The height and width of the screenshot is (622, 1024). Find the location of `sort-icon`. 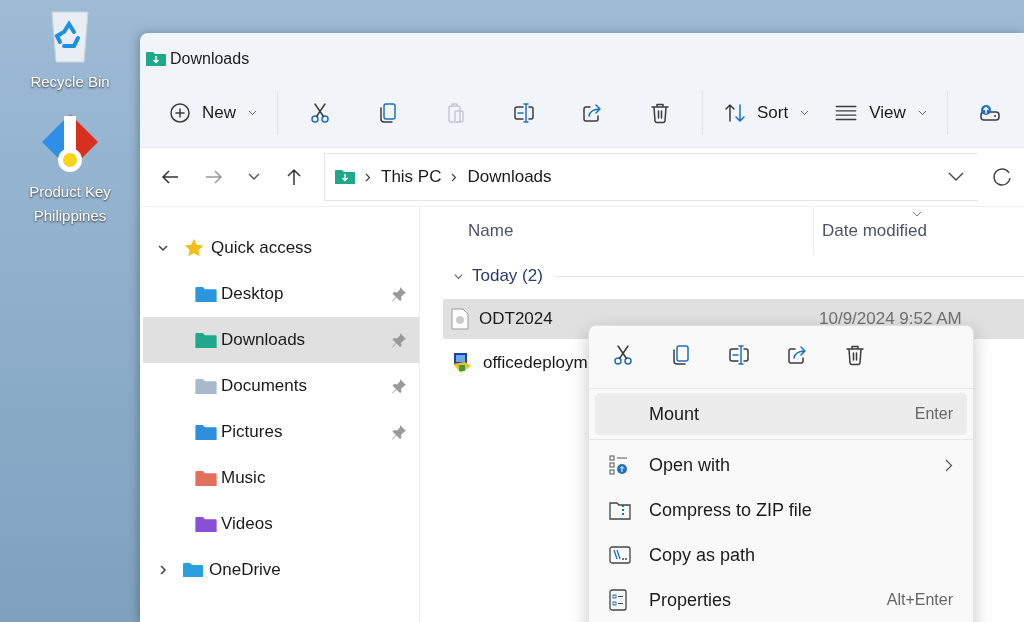

sort-icon is located at coordinates (735, 113).